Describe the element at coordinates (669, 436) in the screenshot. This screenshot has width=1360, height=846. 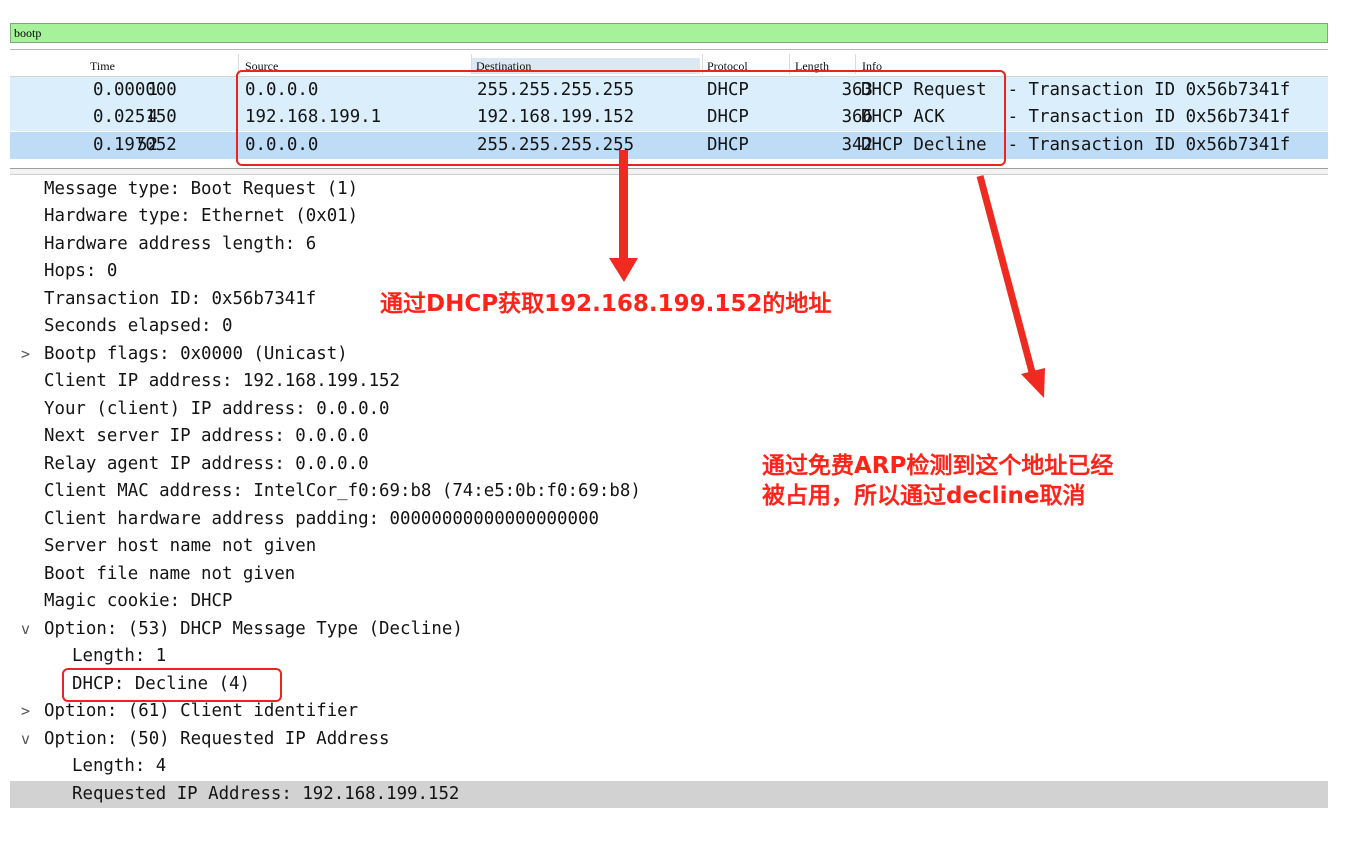
I see `detail-item: Next server IP address: 0.0.0.0` at that location.